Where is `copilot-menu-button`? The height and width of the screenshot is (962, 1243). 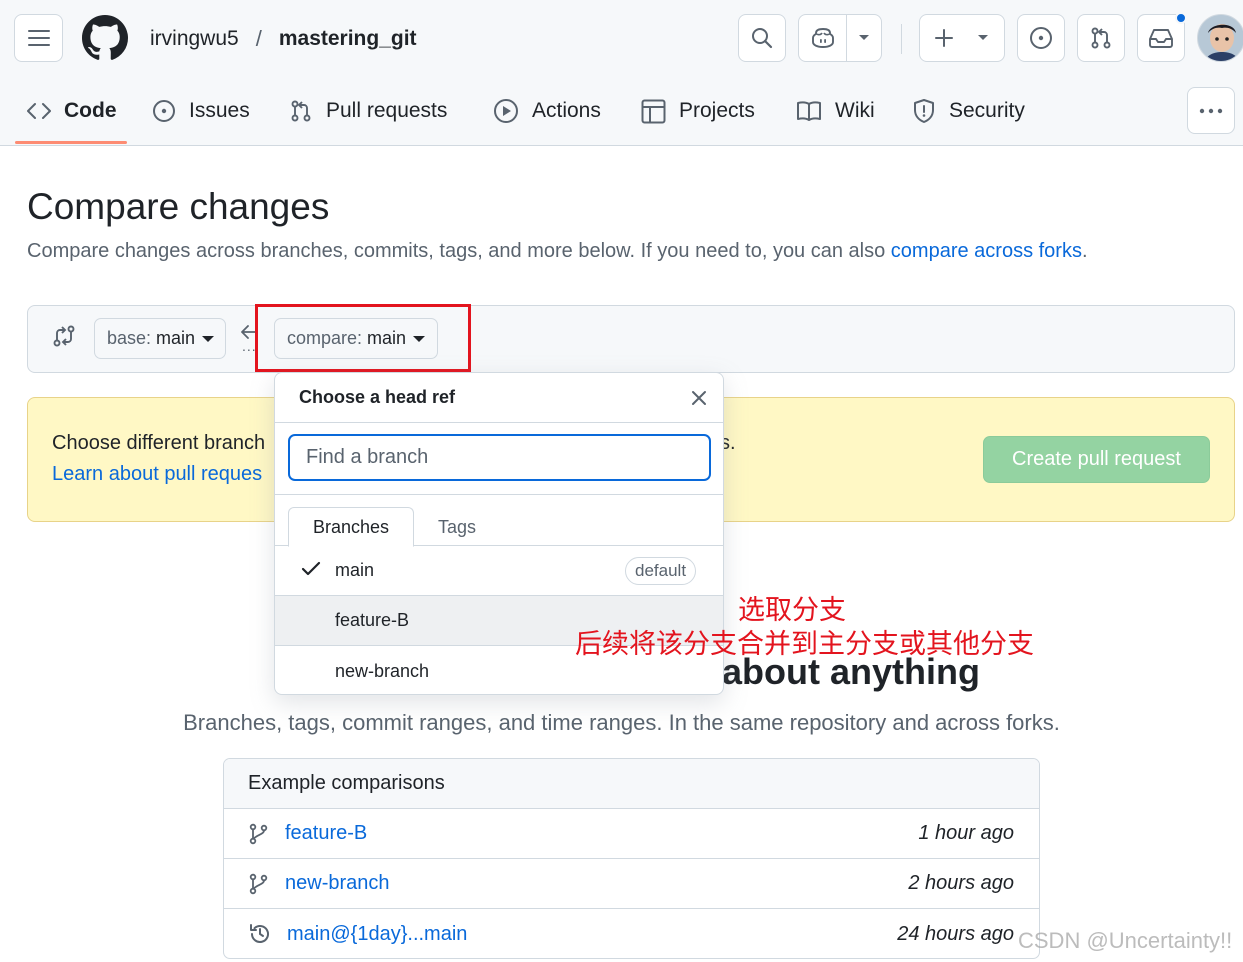
copilot-menu-button is located at coordinates (864, 38).